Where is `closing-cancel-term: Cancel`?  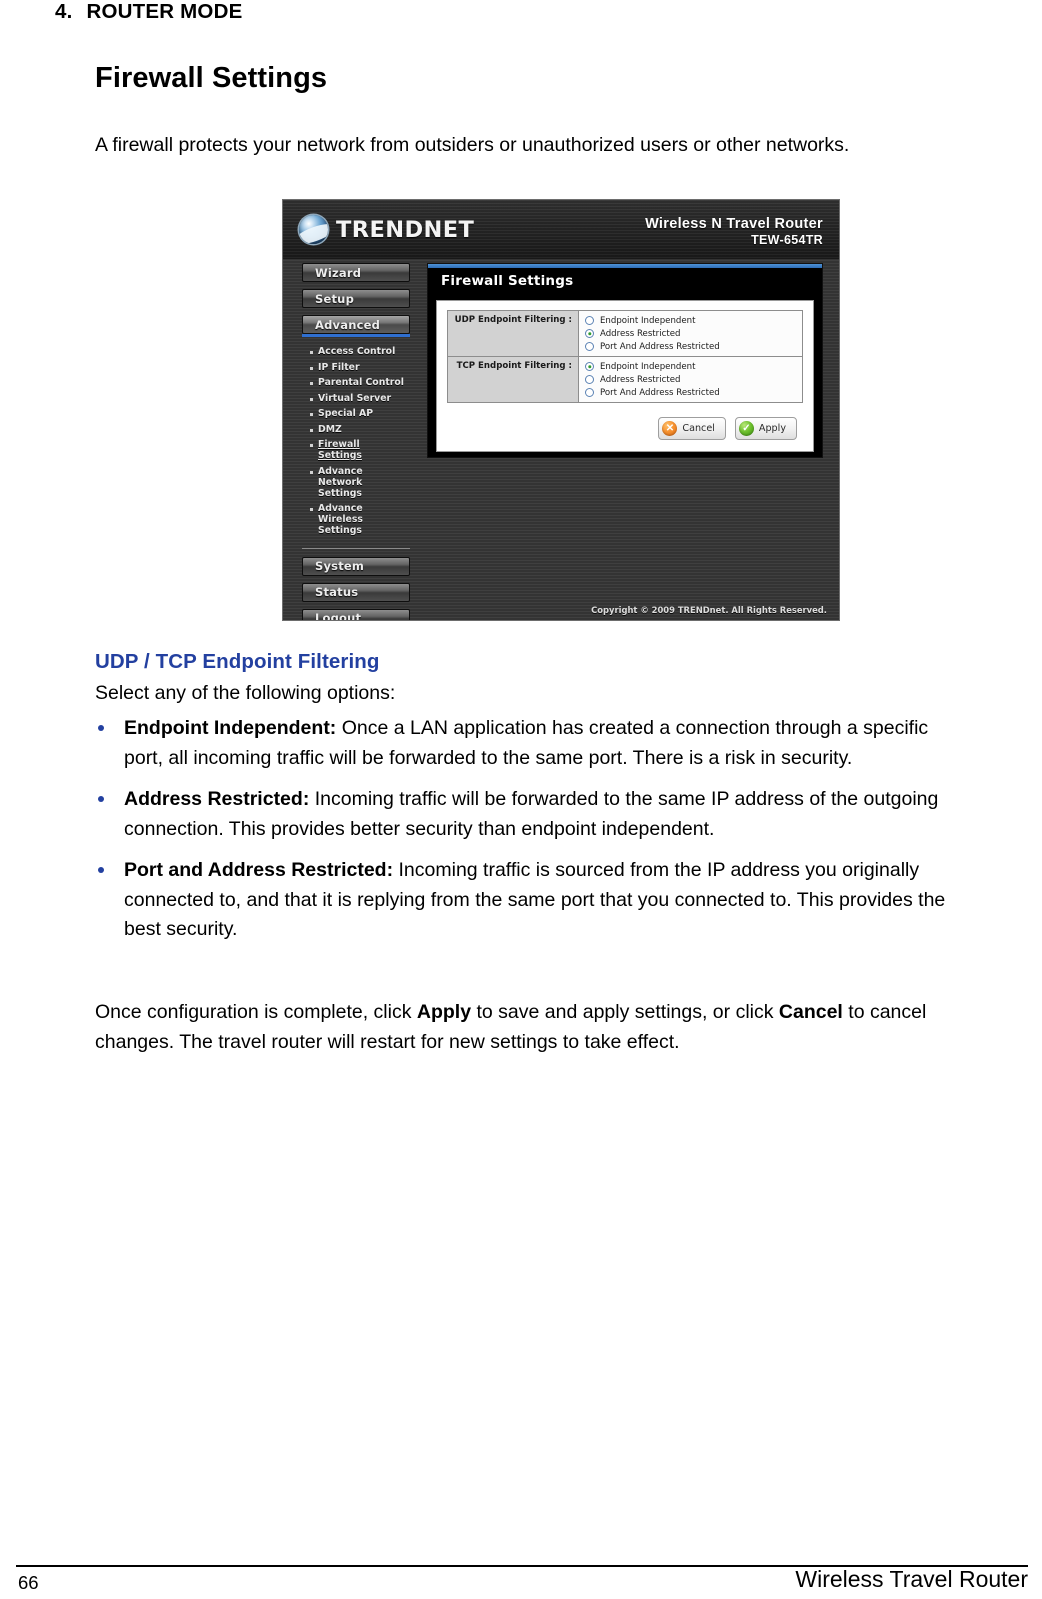 closing-cancel-term: Cancel is located at coordinates (810, 1012).